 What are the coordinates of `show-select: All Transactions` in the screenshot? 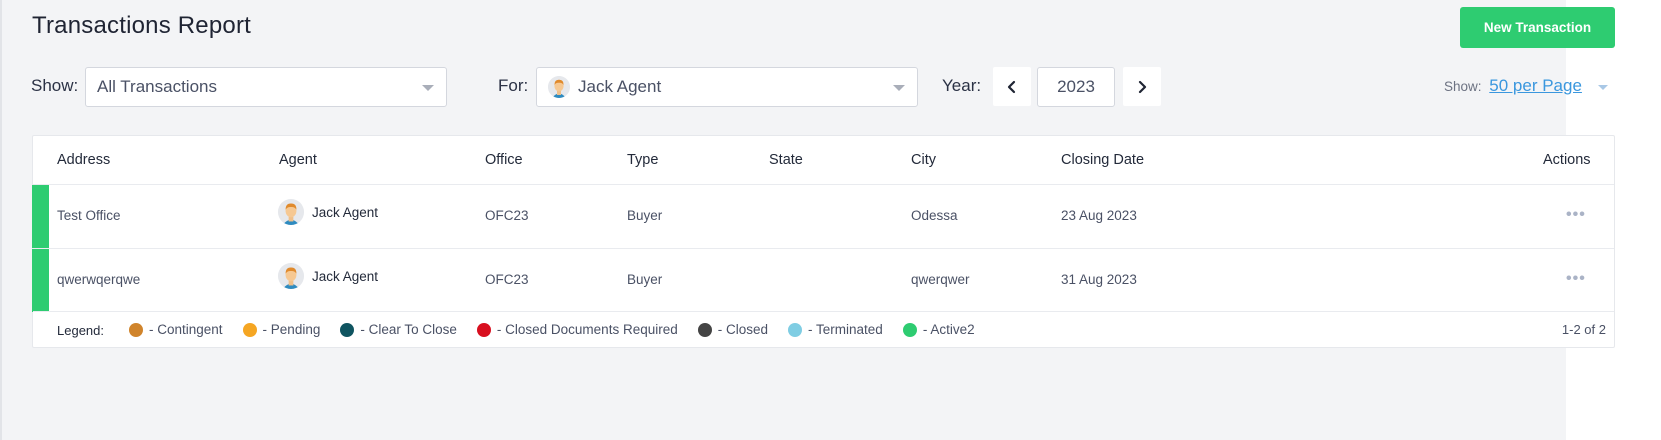 It's located at (266, 87).